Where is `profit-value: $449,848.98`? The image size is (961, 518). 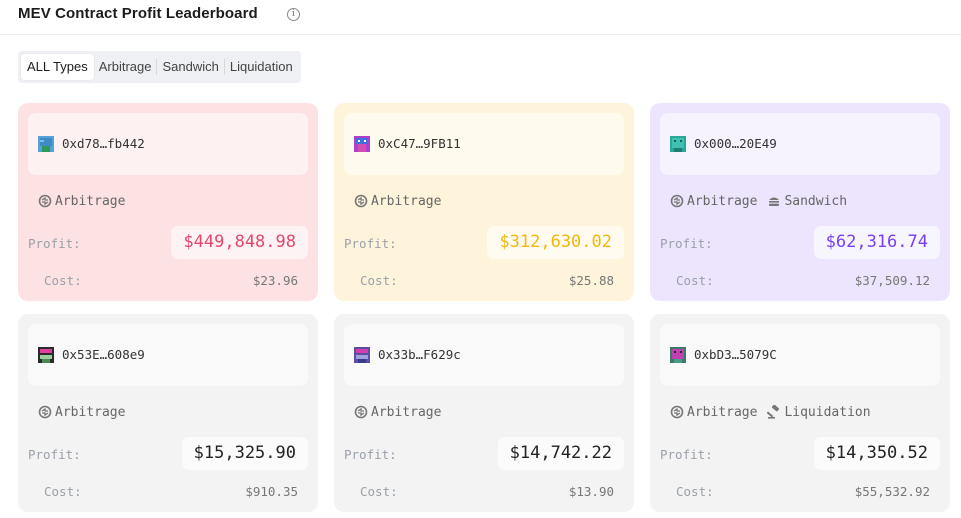
profit-value: $449,848.98 is located at coordinates (239, 242).